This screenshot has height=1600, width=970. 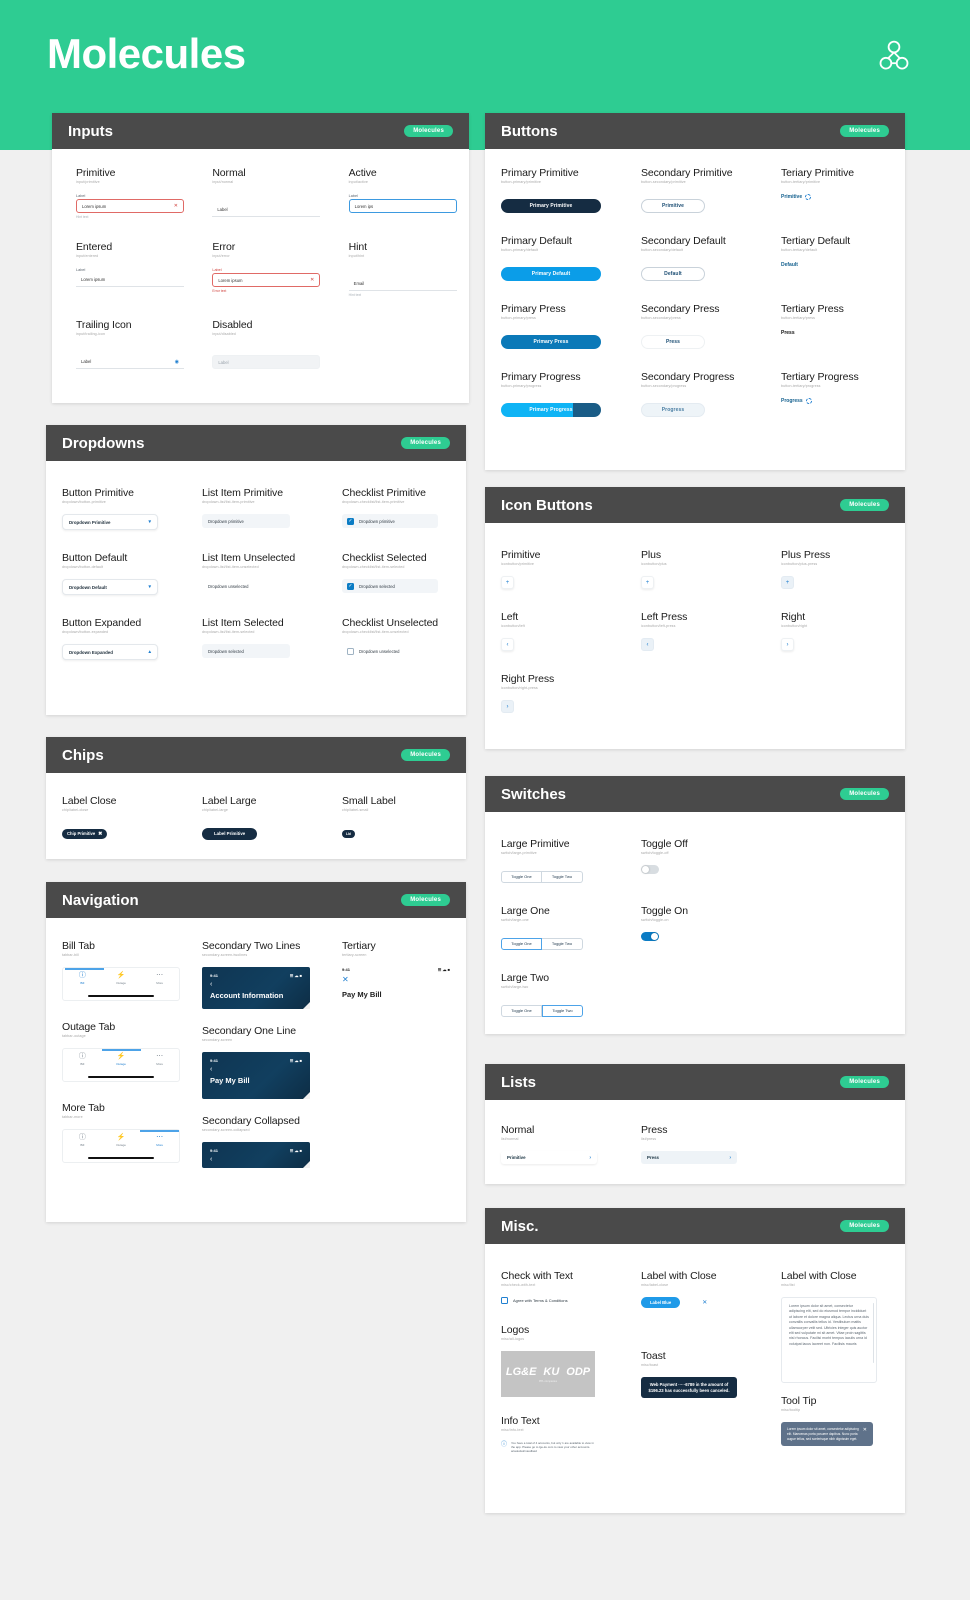 I want to click on item-label: Large One, so click(x=525, y=911).